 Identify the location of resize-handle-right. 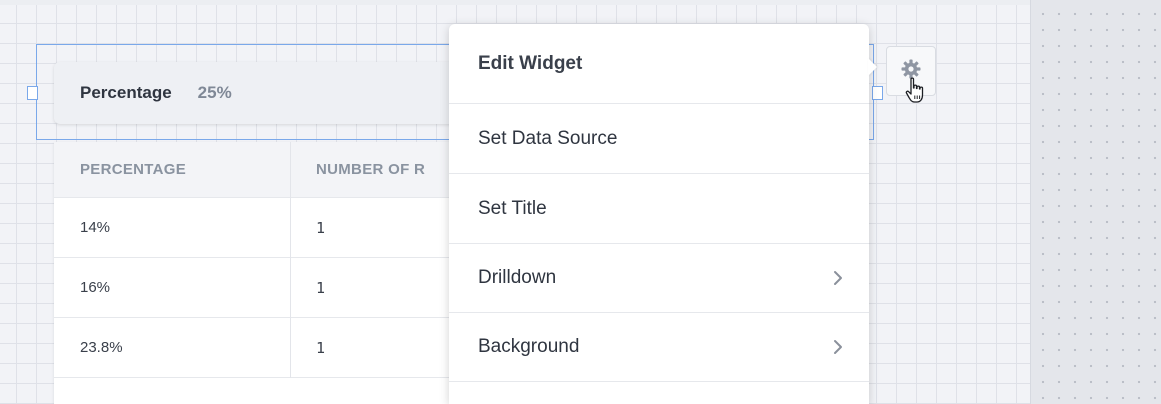
(877, 93).